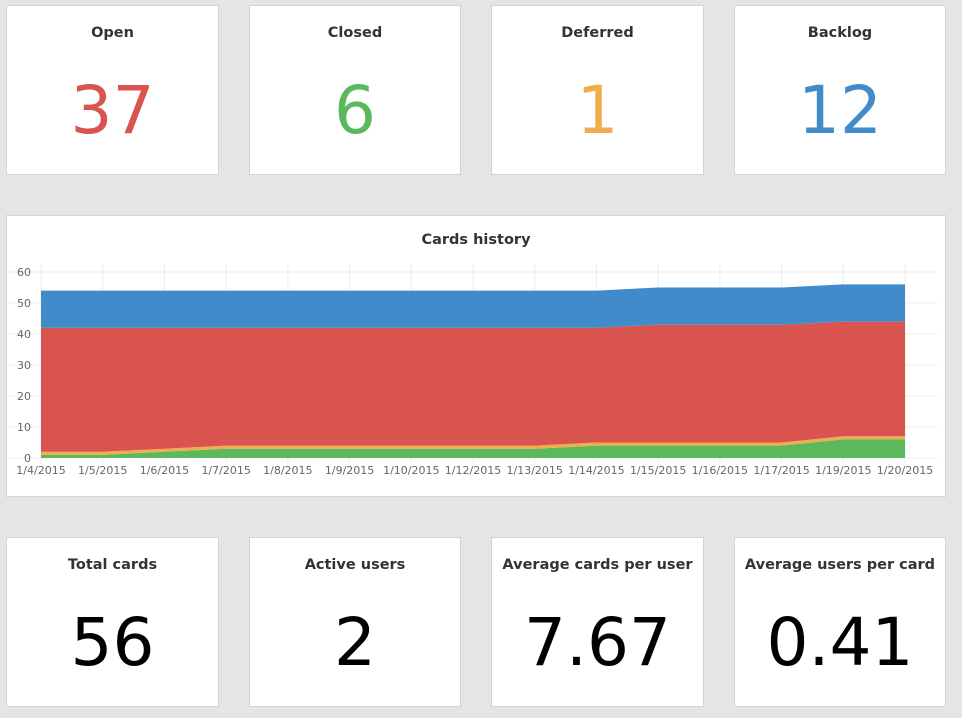  What do you see at coordinates (905, 470) in the screenshot?
I see `x-tick-label: 1/20/2015` at bounding box center [905, 470].